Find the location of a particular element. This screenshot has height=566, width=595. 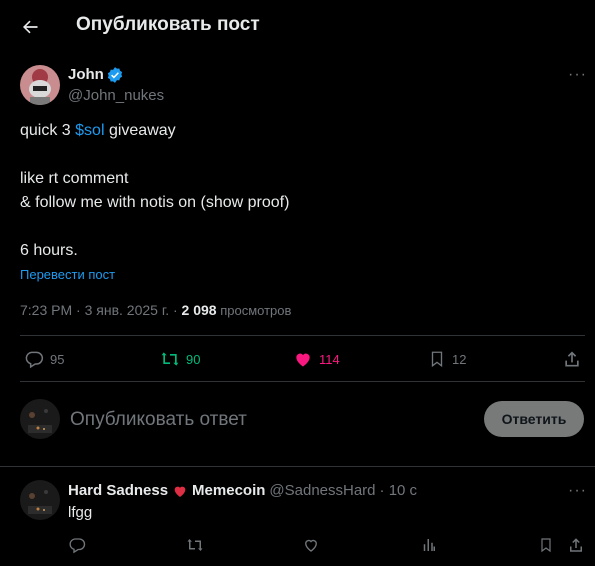

post-text-line4: 6 hours. is located at coordinates (49, 250).